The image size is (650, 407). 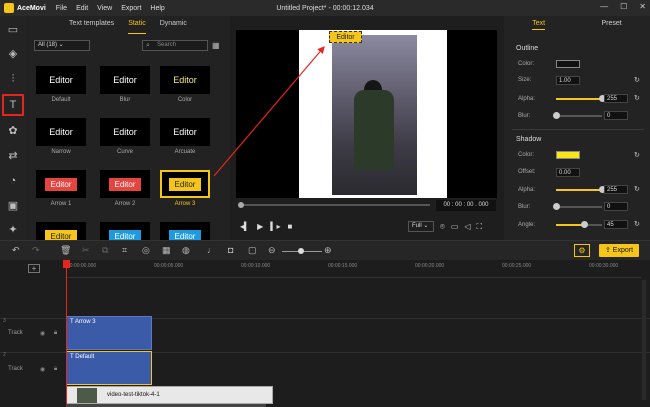 I want to click on minimize-button: —, so click(x=604, y=6).